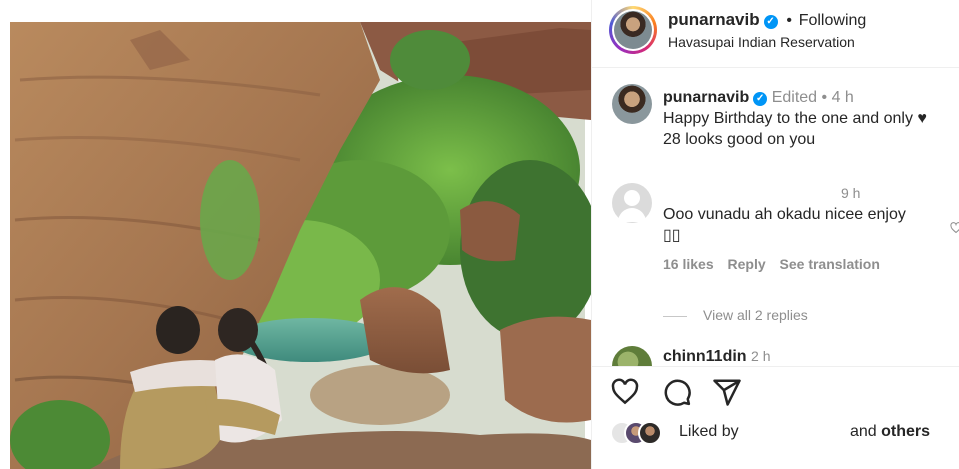  What do you see at coordinates (761, 42) in the screenshot?
I see `post-location: Havasupai Indian Reservation` at bounding box center [761, 42].